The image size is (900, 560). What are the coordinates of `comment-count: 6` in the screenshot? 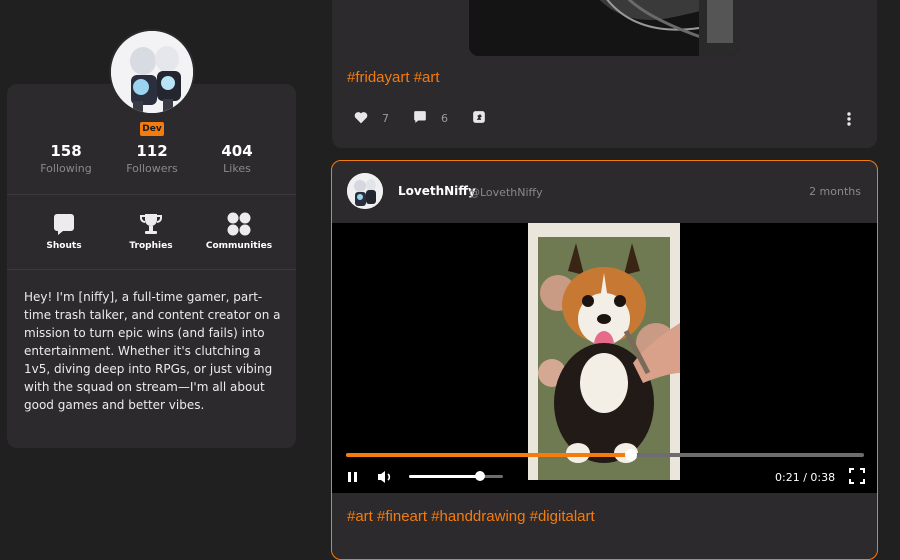 It's located at (444, 118).